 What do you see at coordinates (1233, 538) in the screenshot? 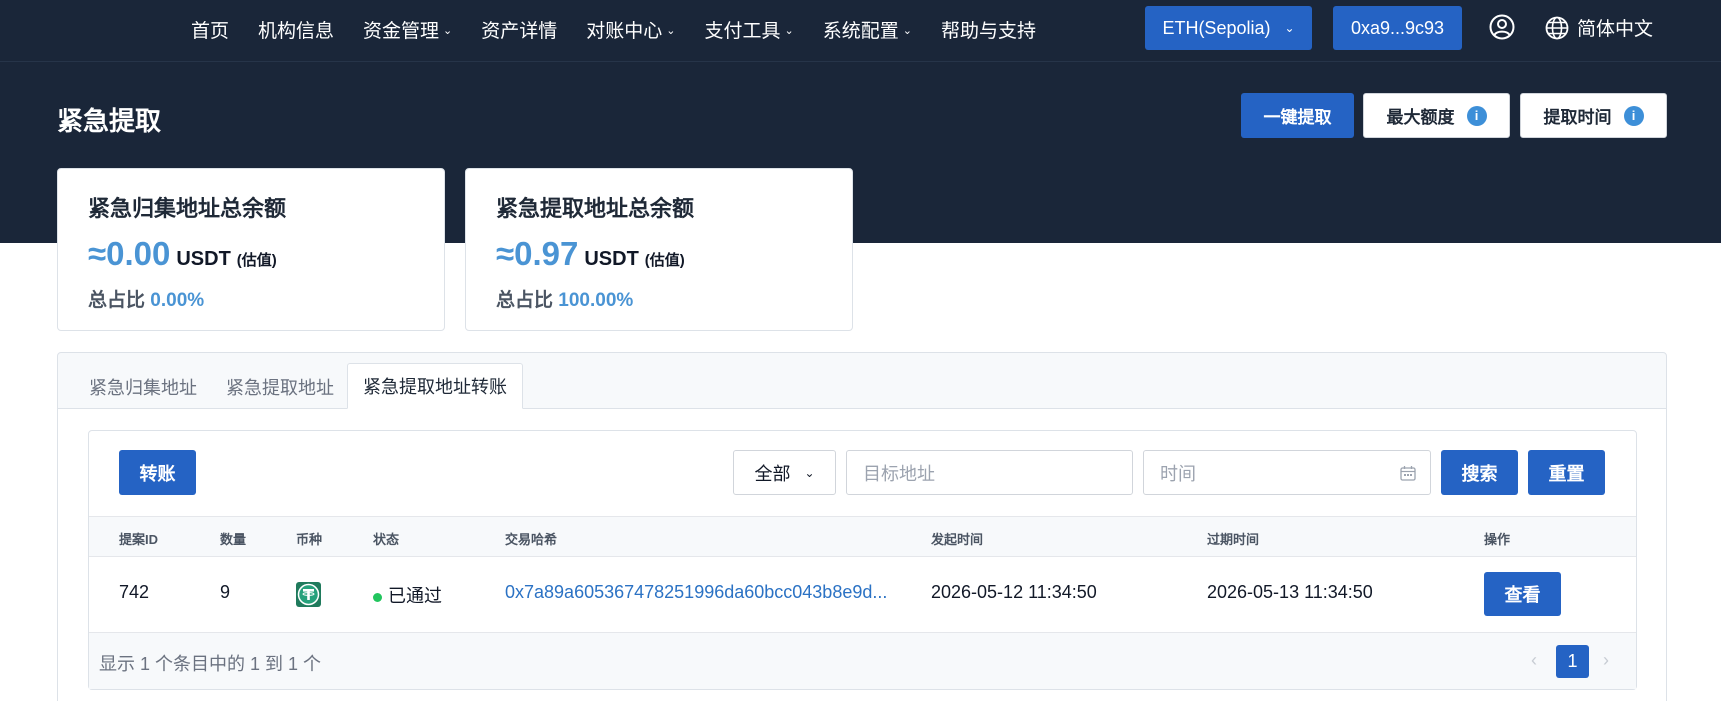
I see `column-header-expire-time: 过期时间` at bounding box center [1233, 538].